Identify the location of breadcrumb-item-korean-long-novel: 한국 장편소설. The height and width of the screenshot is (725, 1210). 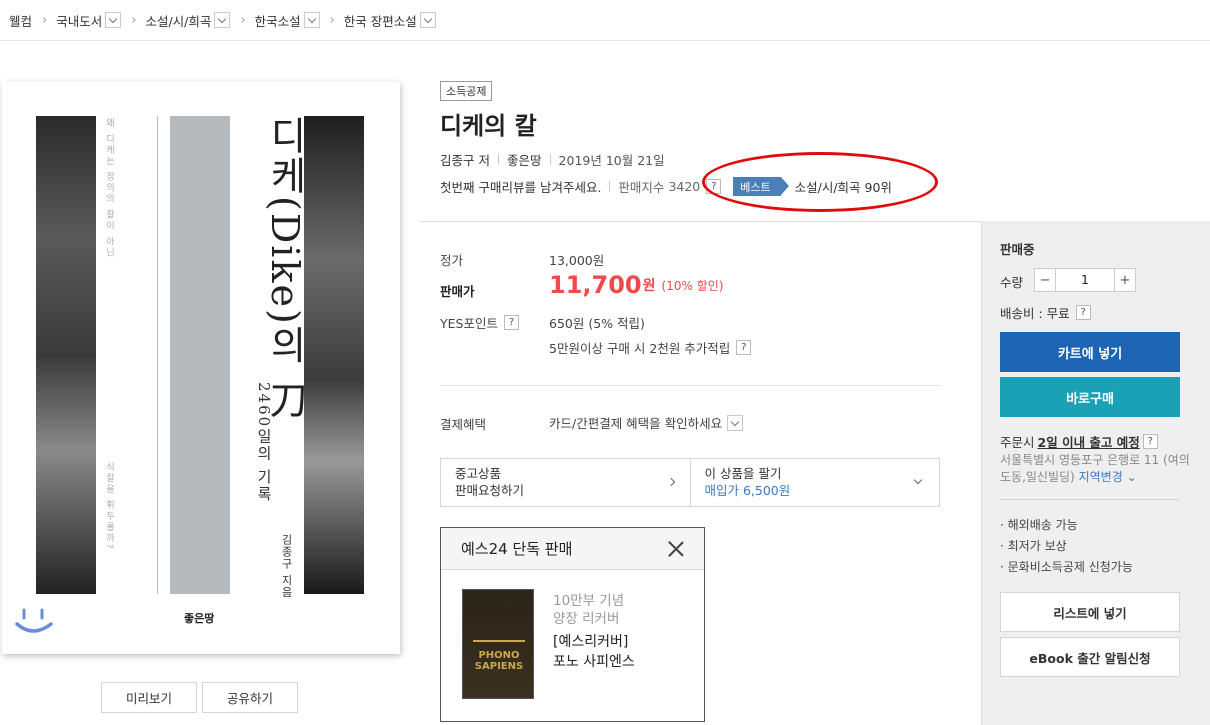
(390, 20).